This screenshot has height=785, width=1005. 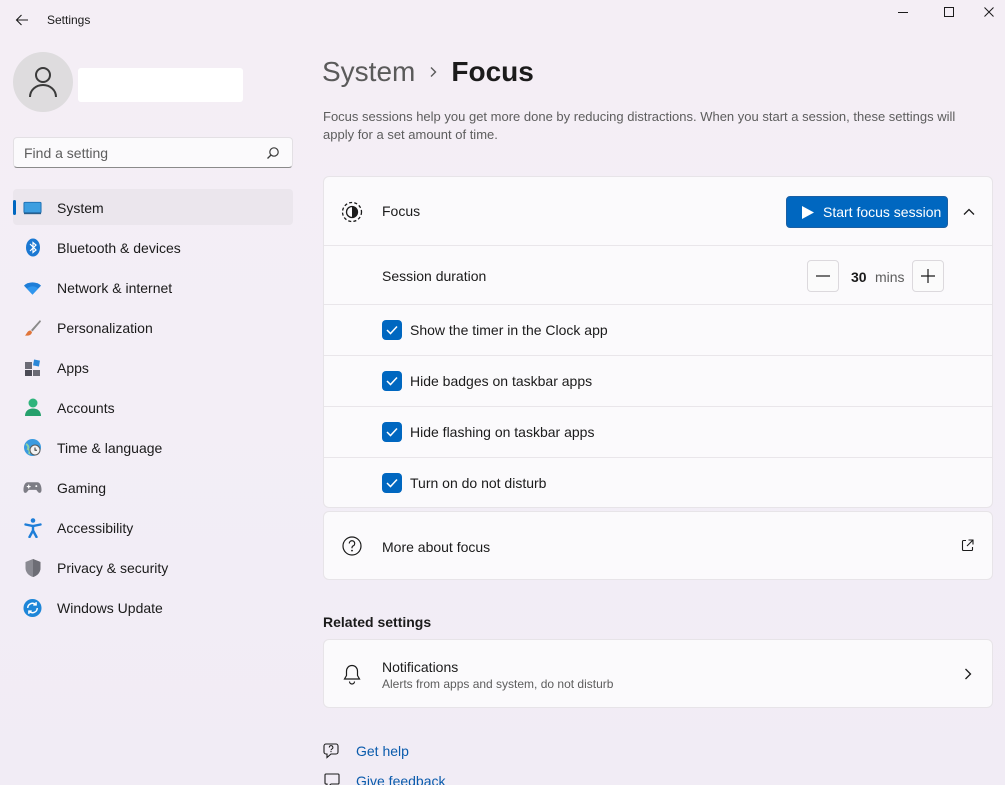 I want to click on sidebar-item-label: Windows Update, so click(x=110, y=608).